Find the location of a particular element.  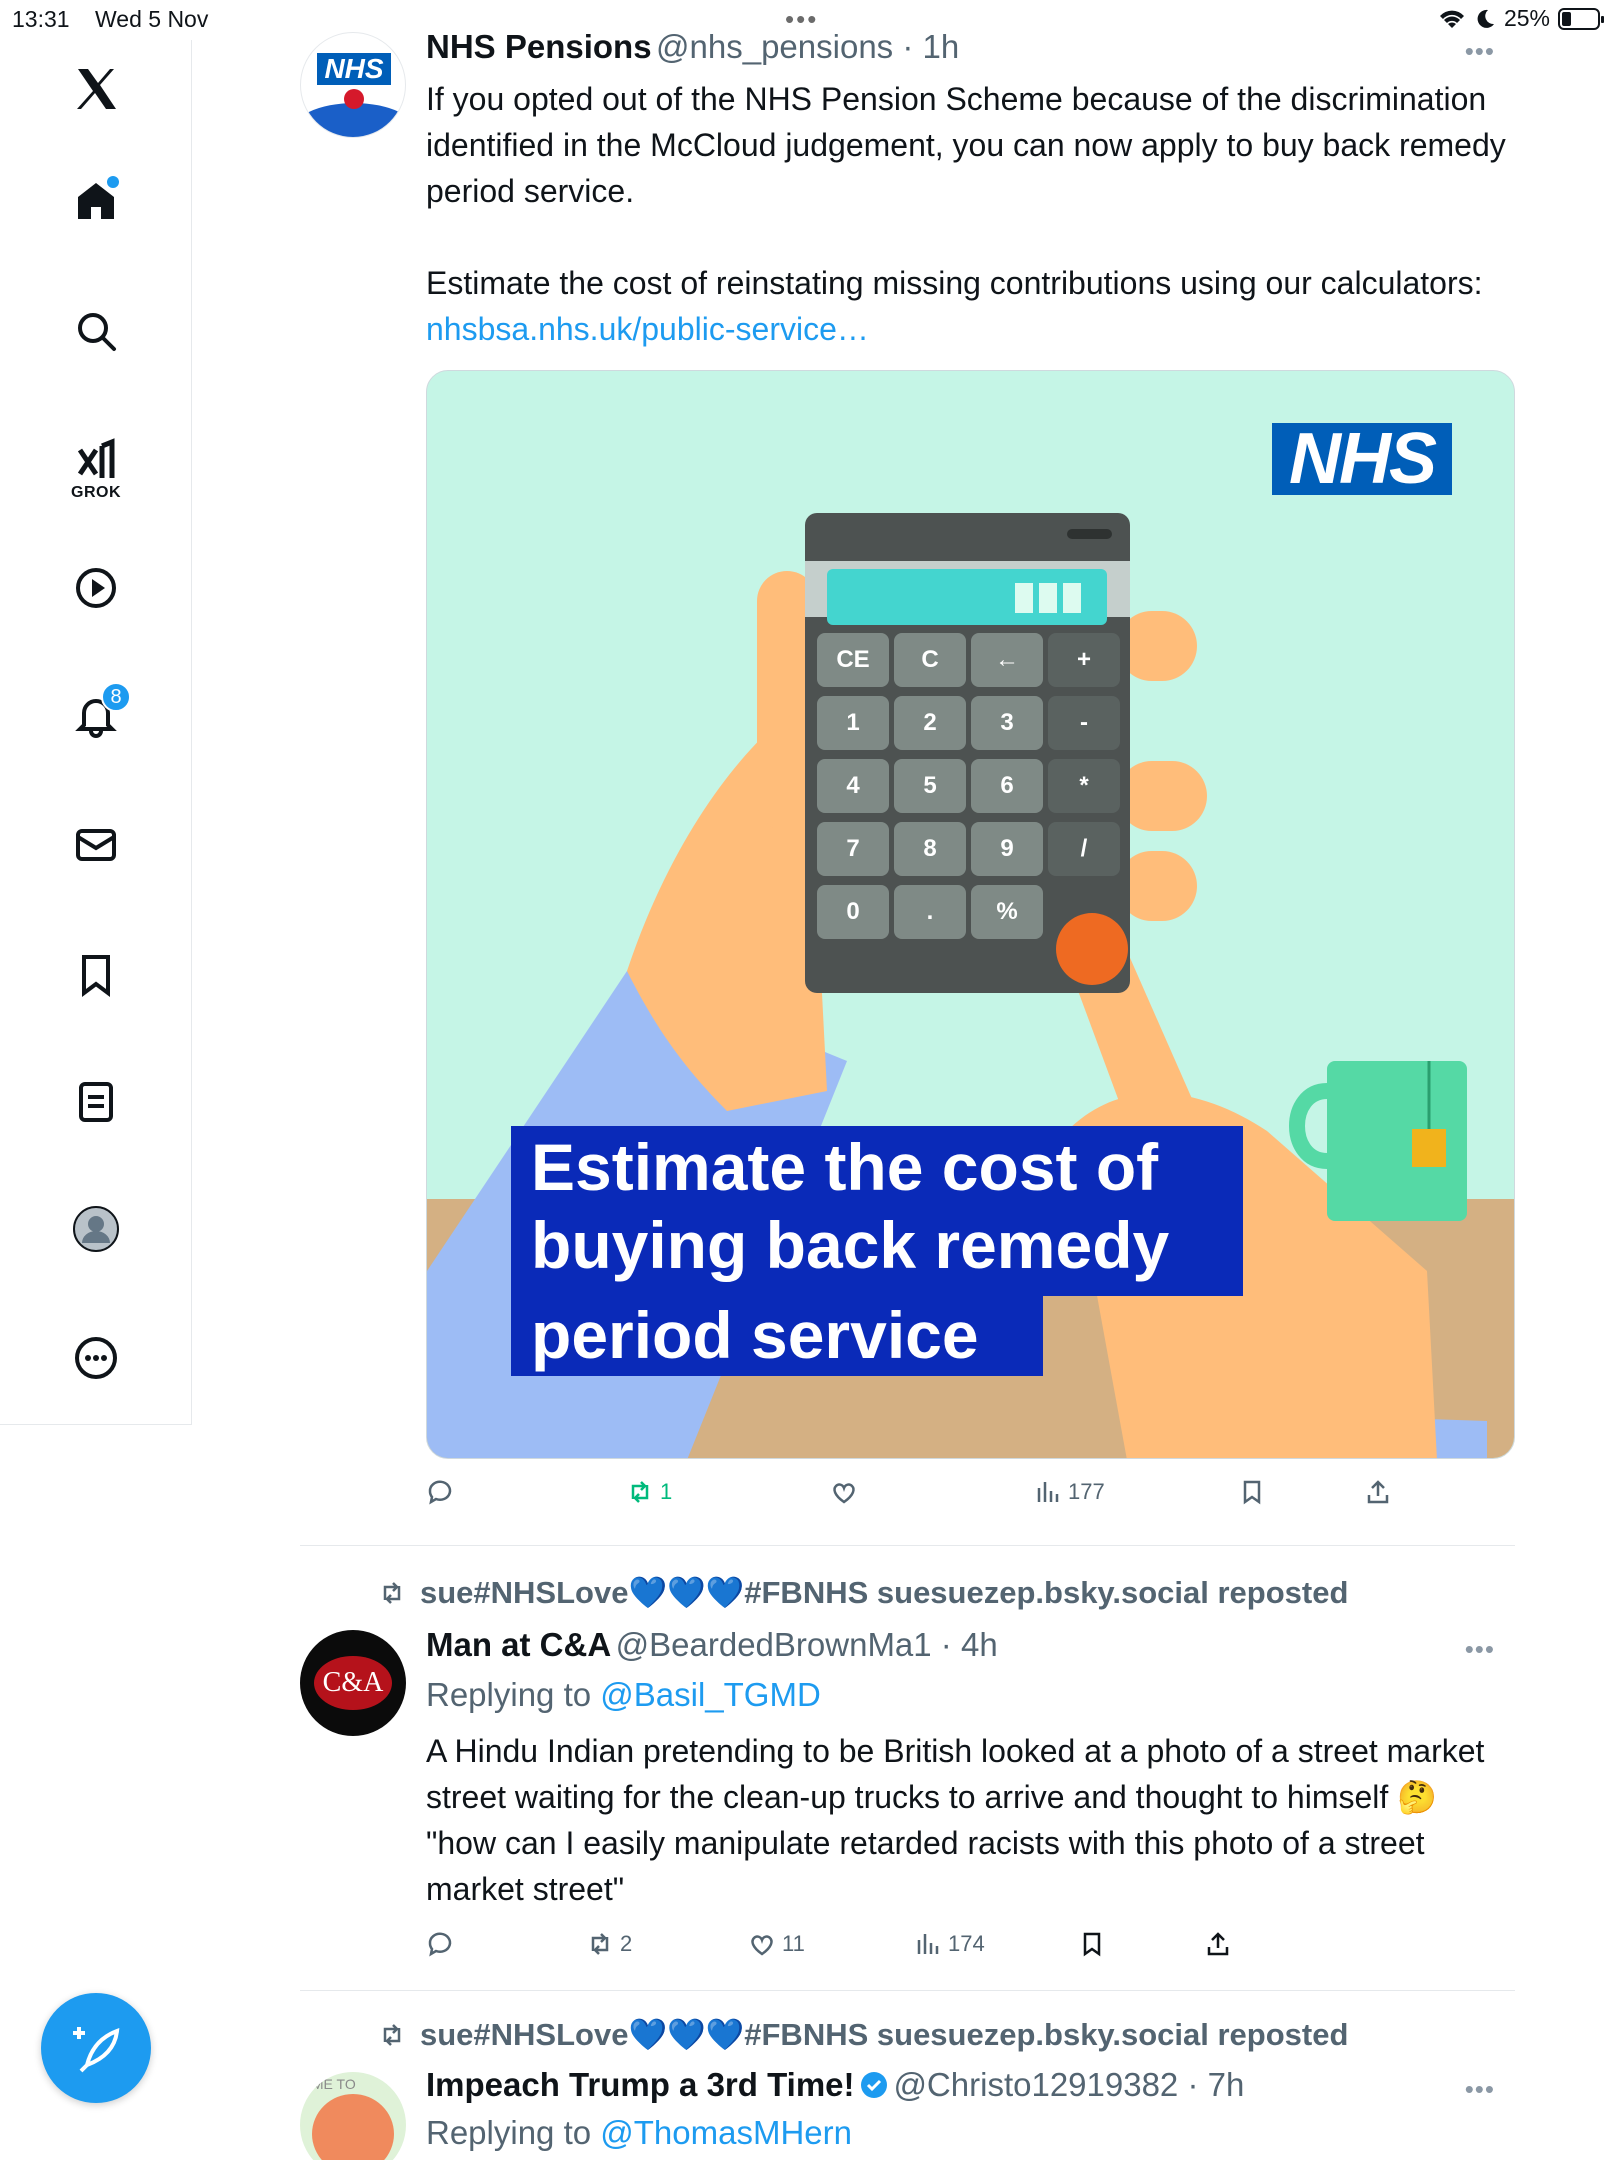

avatar-impeach-trump: IME TO is located at coordinates (353, 2116).